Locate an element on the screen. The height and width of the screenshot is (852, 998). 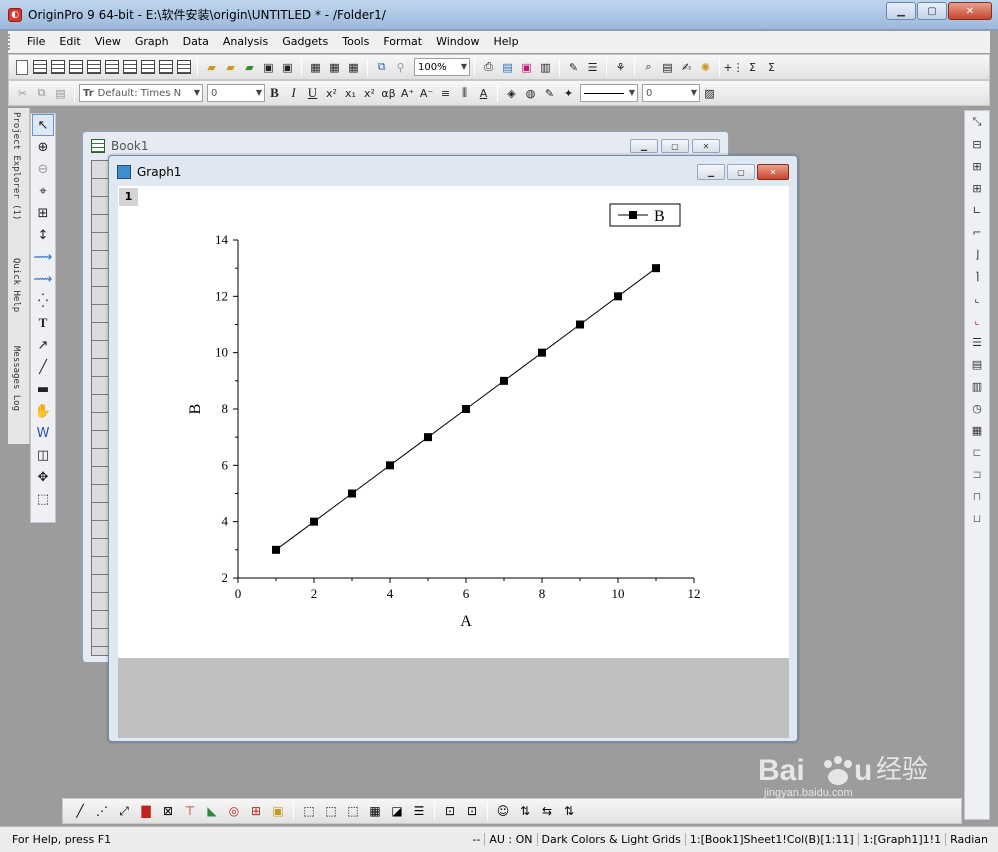
3d-plot-icon: ▣ is located at coordinates (278, 811).